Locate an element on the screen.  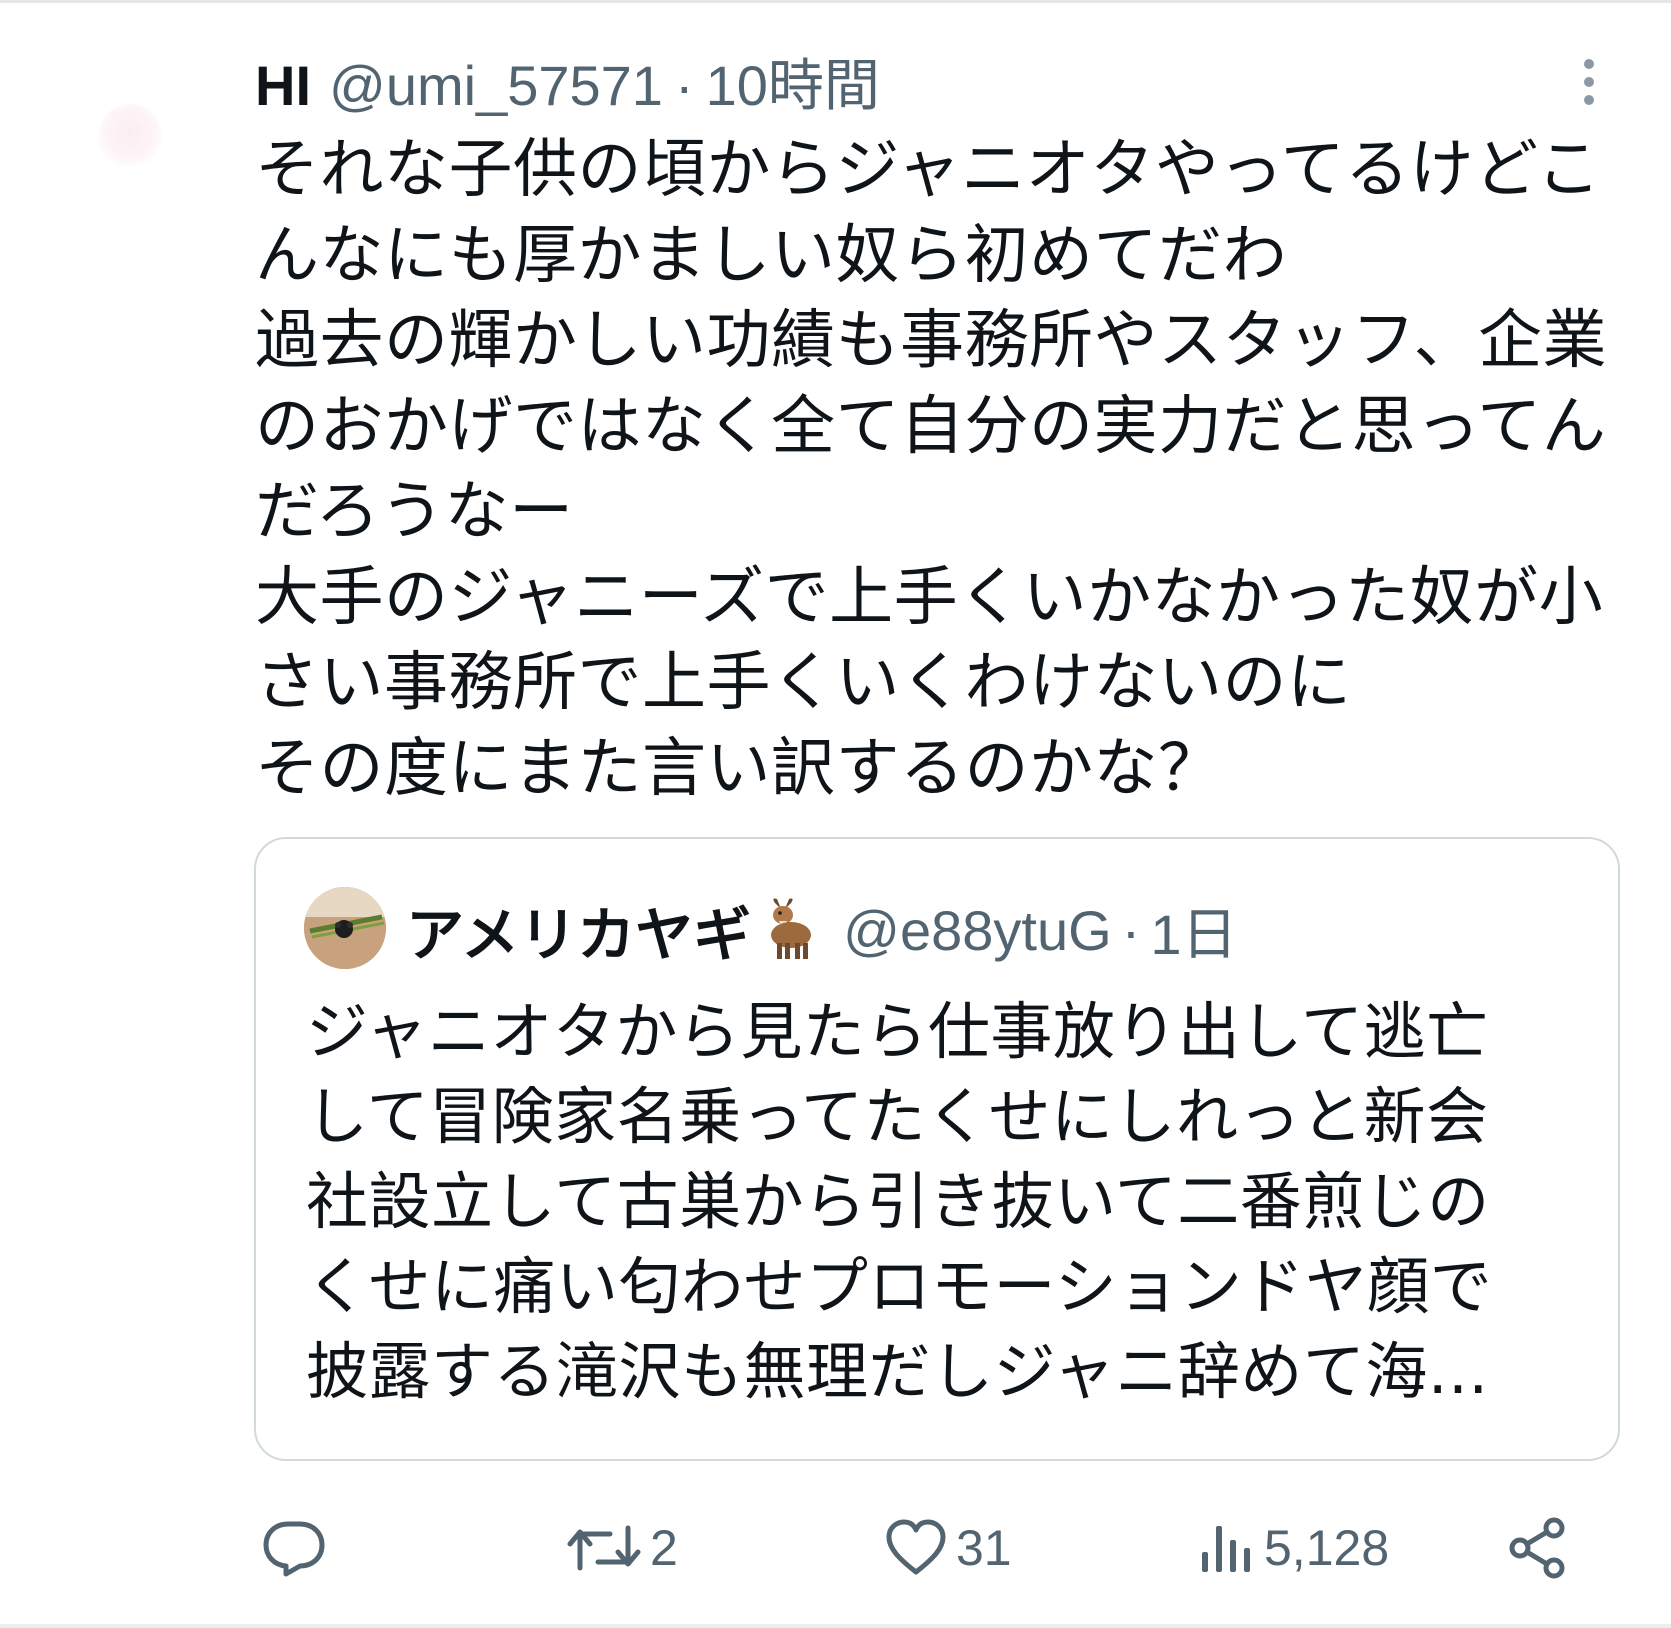
like-button: 31 is located at coordinates (948, 1548).